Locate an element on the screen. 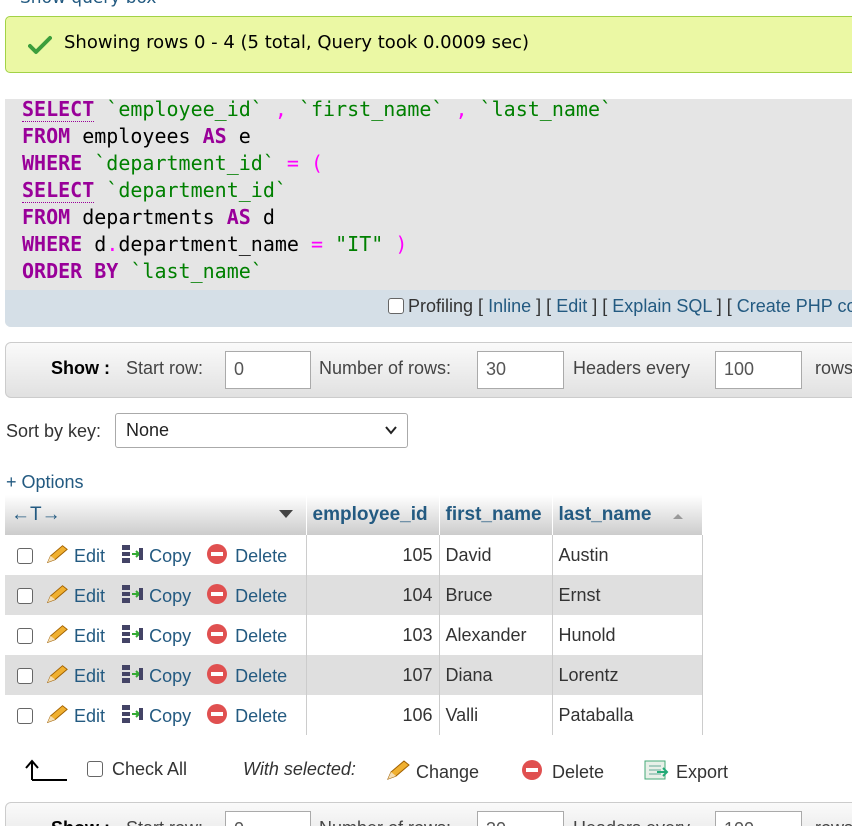 This screenshot has height=826, width=852. column-header-employee-id: employee_id is located at coordinates (373, 515).